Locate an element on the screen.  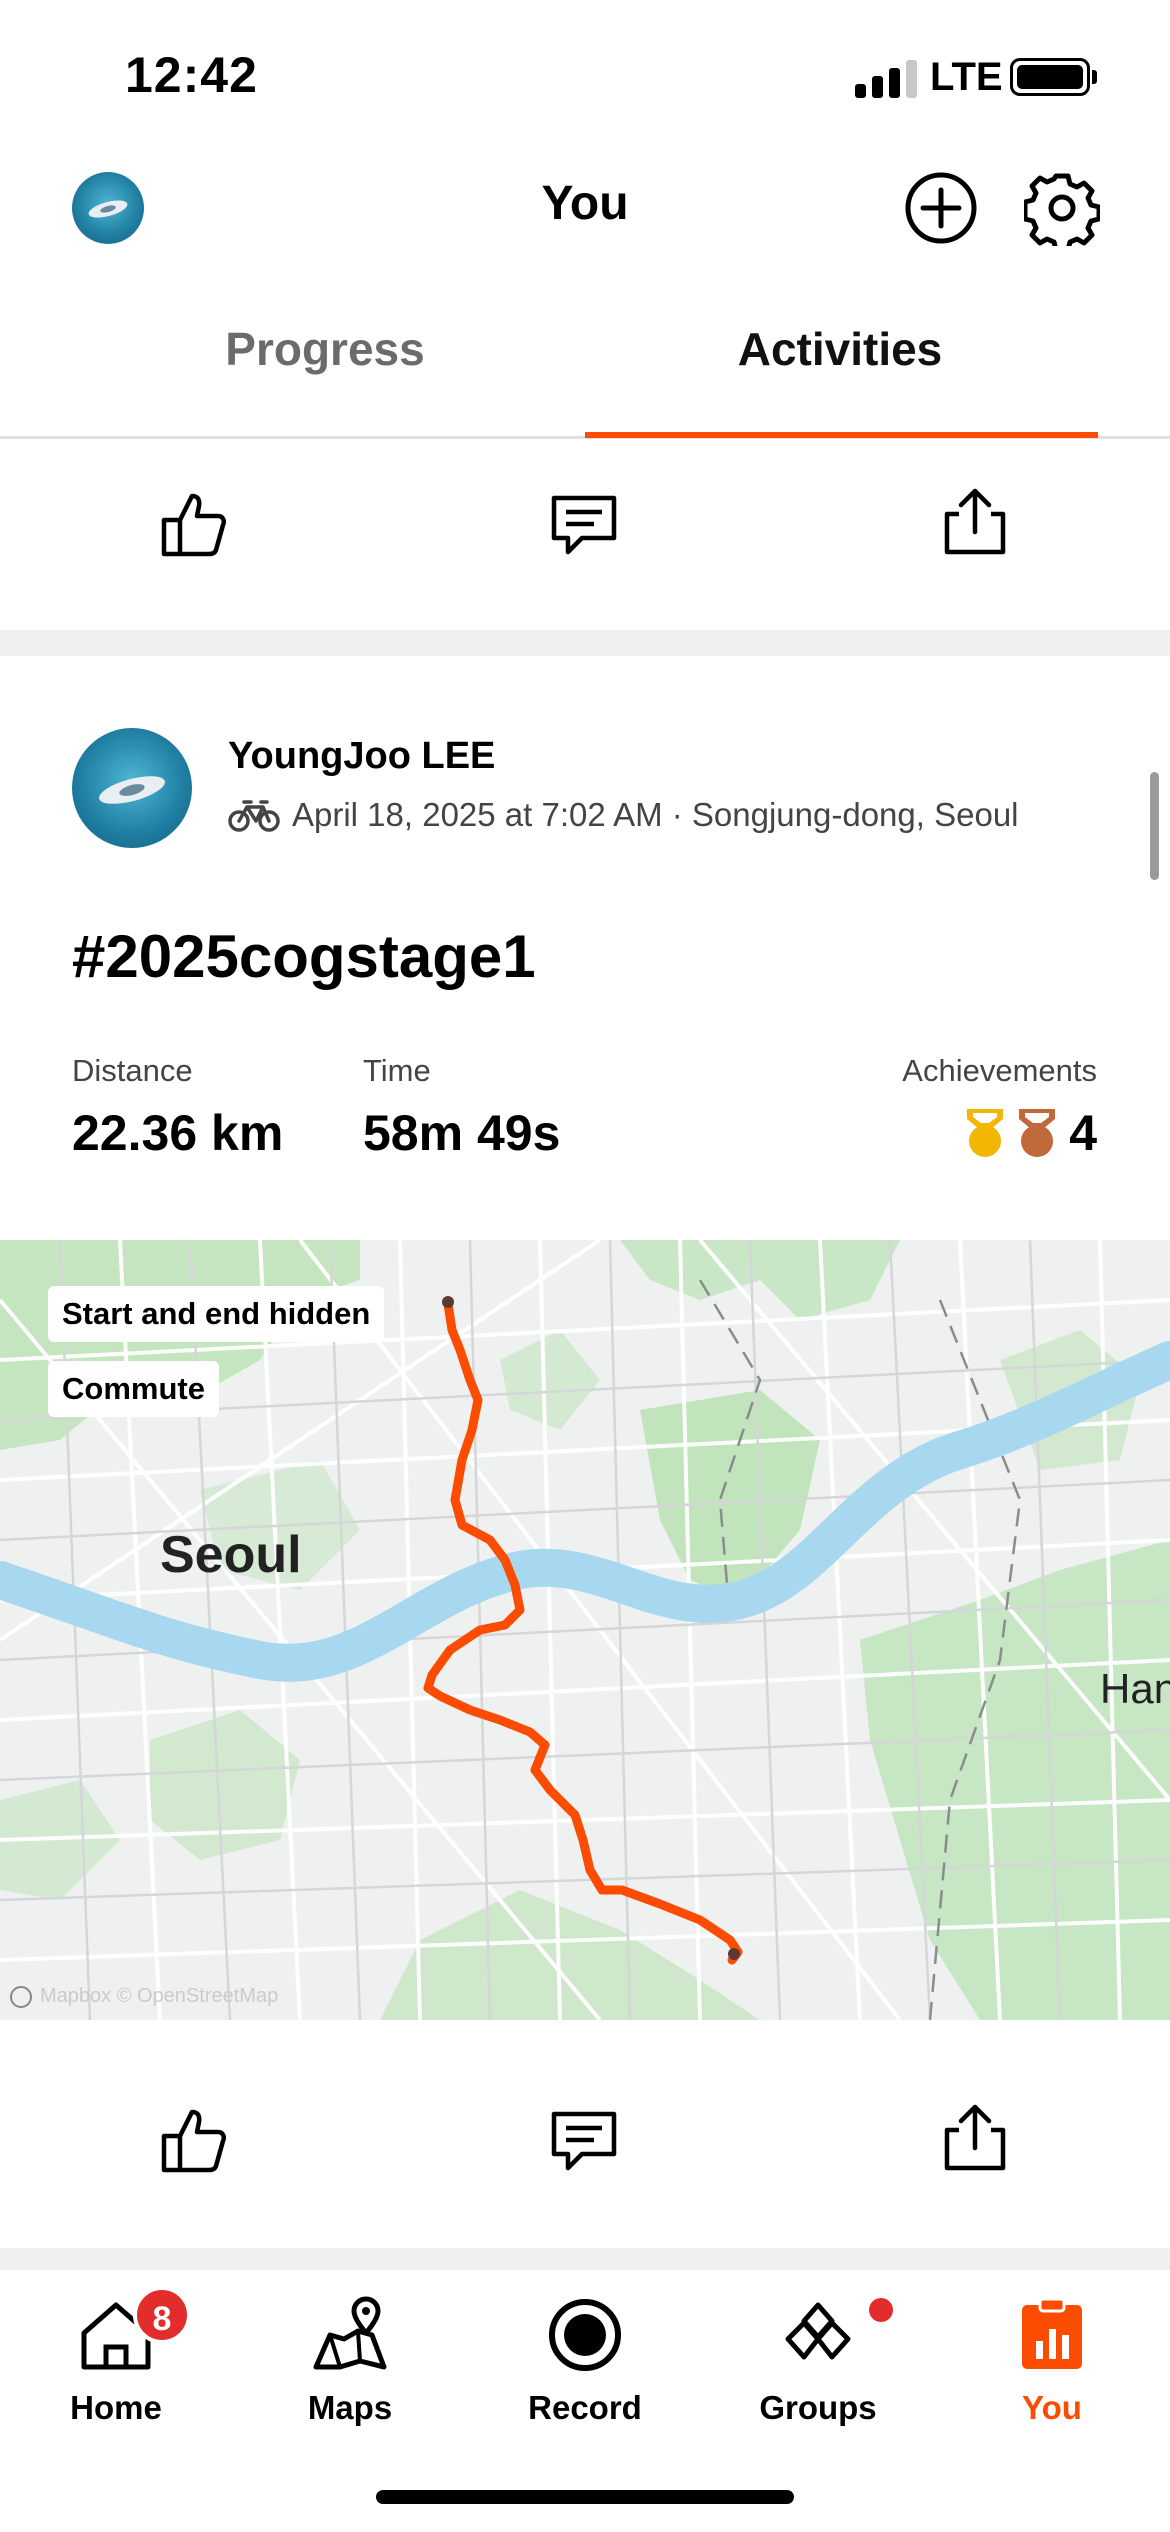
privacy-chip: Start and end hidden is located at coordinates (216, 1314).